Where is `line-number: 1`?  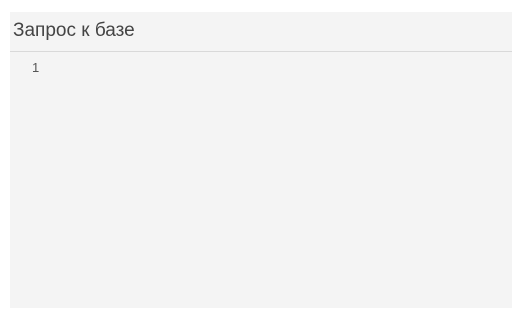
line-number: 1 is located at coordinates (36, 67).